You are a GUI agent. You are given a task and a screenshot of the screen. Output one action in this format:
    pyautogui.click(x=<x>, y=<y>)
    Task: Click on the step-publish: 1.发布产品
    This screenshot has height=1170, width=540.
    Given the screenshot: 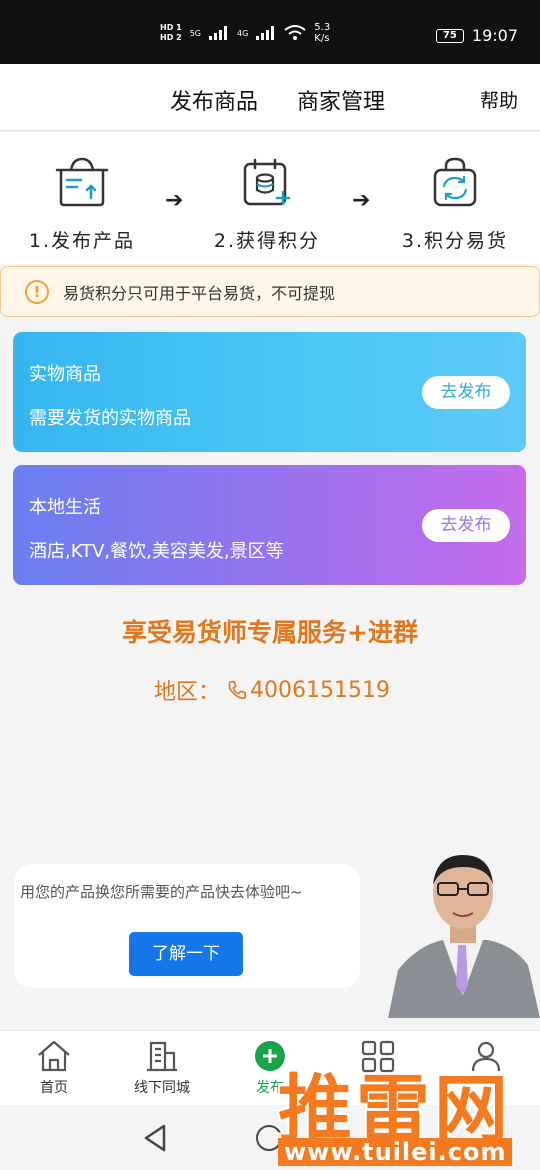 What is the action you would take?
    pyautogui.click(x=82, y=204)
    